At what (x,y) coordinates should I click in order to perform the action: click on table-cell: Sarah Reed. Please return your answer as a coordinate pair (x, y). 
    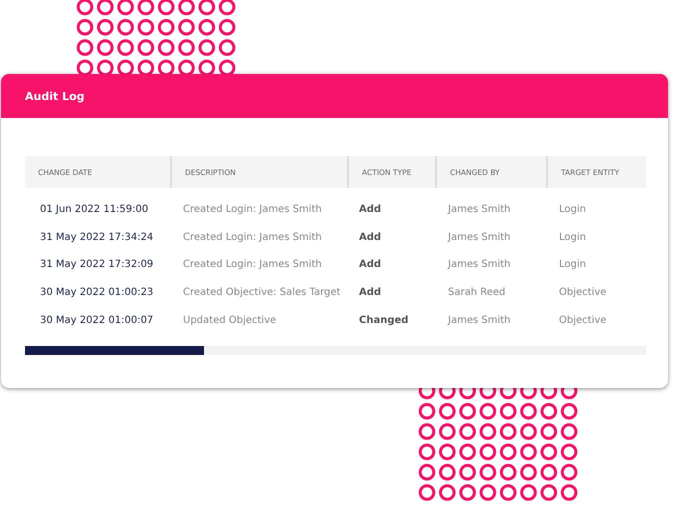
    Looking at the image, I should click on (477, 292).